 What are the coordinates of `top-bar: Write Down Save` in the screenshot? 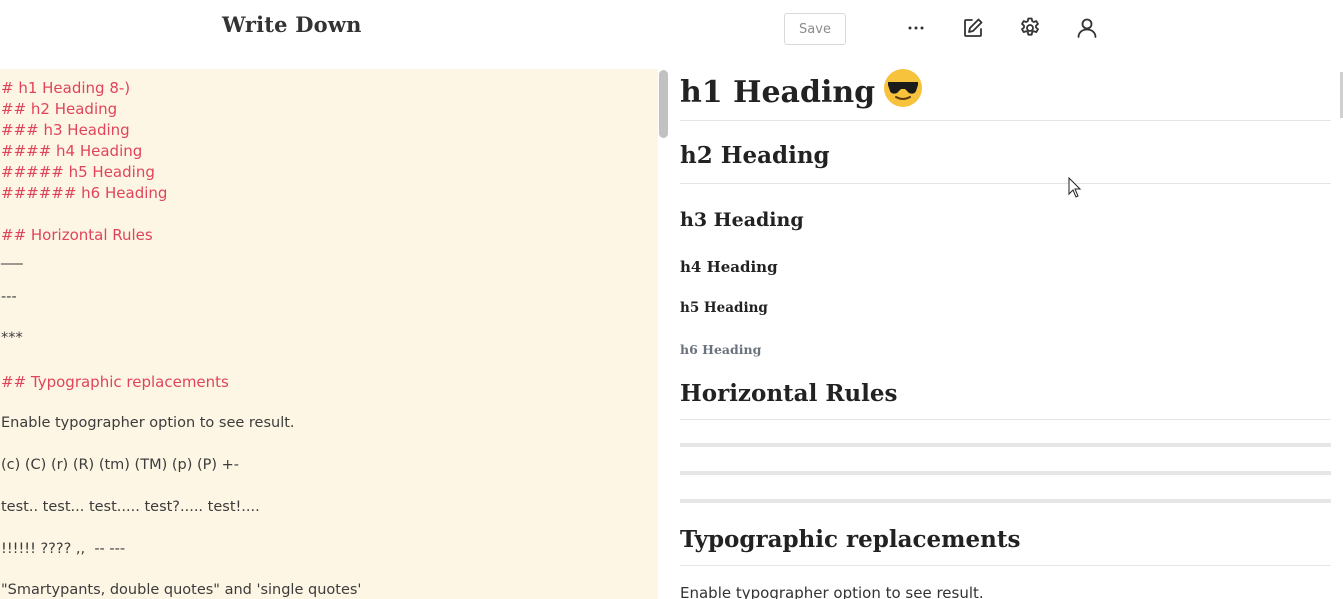 It's located at (671, 29).